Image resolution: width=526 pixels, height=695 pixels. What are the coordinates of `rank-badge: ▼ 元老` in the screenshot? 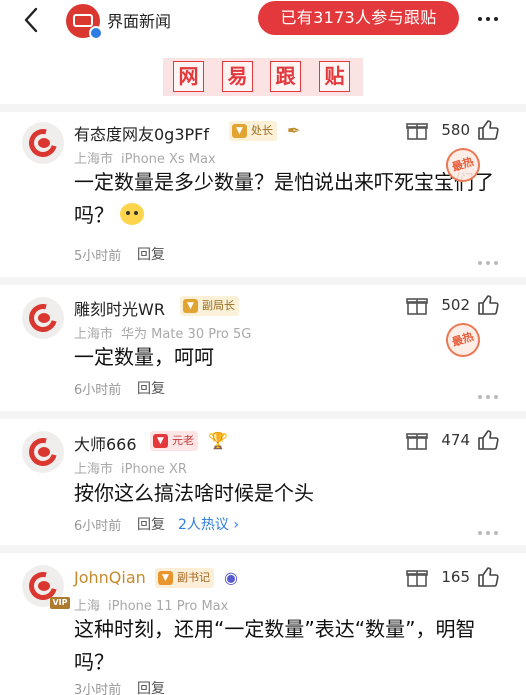 It's located at (174, 441).